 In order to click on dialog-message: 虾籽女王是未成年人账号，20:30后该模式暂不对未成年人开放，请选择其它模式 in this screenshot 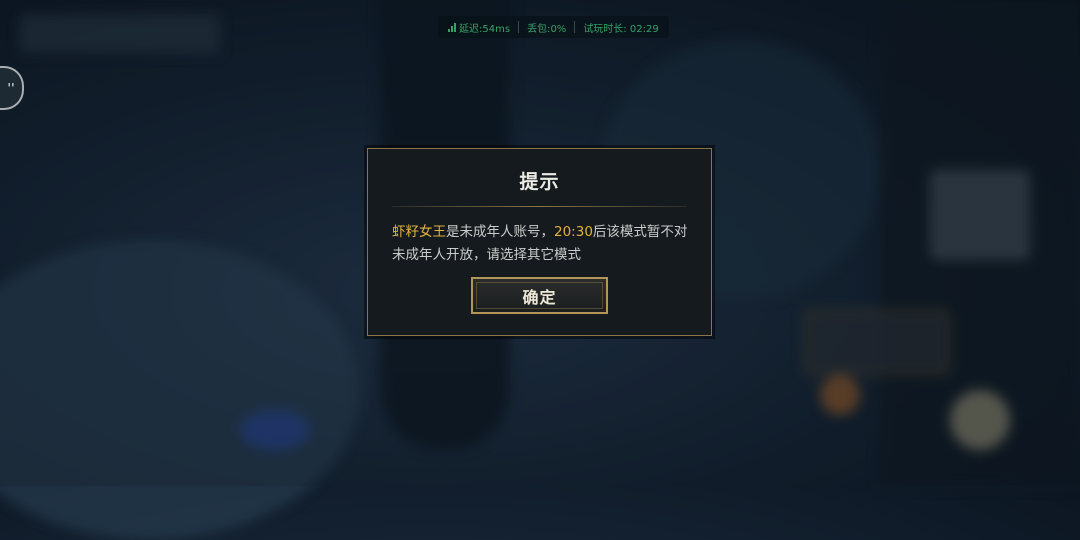, I will do `click(542, 244)`.